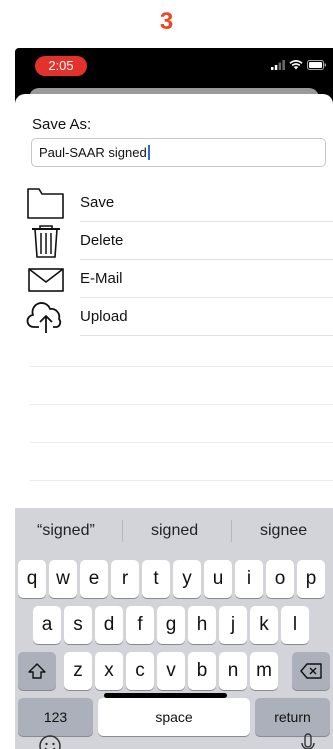 This screenshot has width=333, height=749. I want to click on key-i: i, so click(249, 579).